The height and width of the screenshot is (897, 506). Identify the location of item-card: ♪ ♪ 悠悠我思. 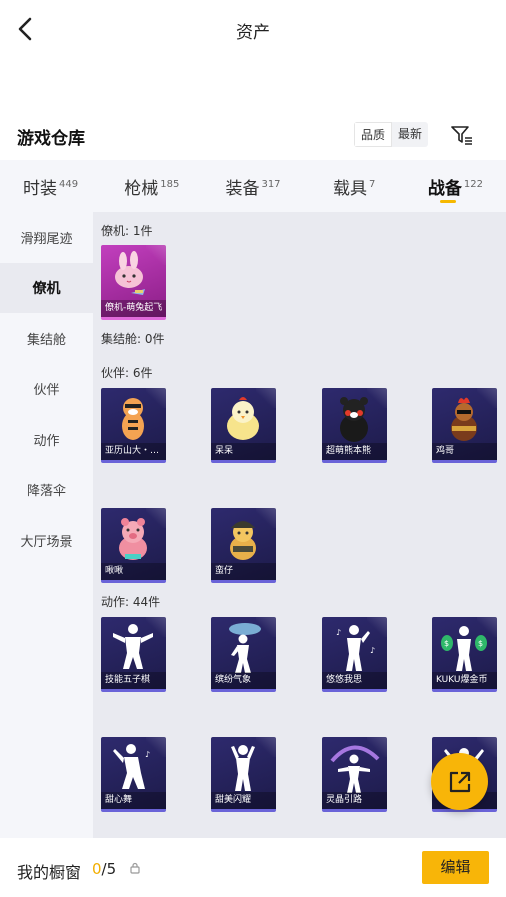
(354, 654).